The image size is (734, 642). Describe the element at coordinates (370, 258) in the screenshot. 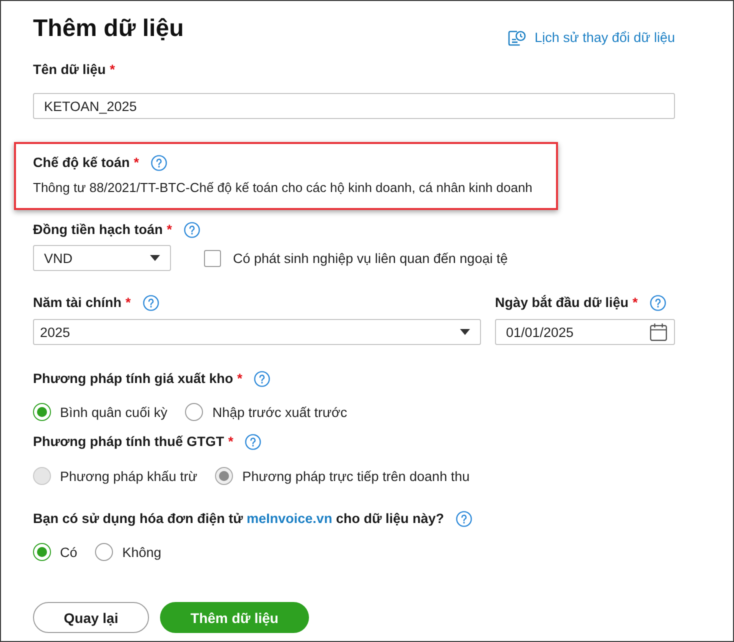

I see `checkbox-label: Có phát sinh nghiệp vụ liên quan đến ngoại tệ` at that location.